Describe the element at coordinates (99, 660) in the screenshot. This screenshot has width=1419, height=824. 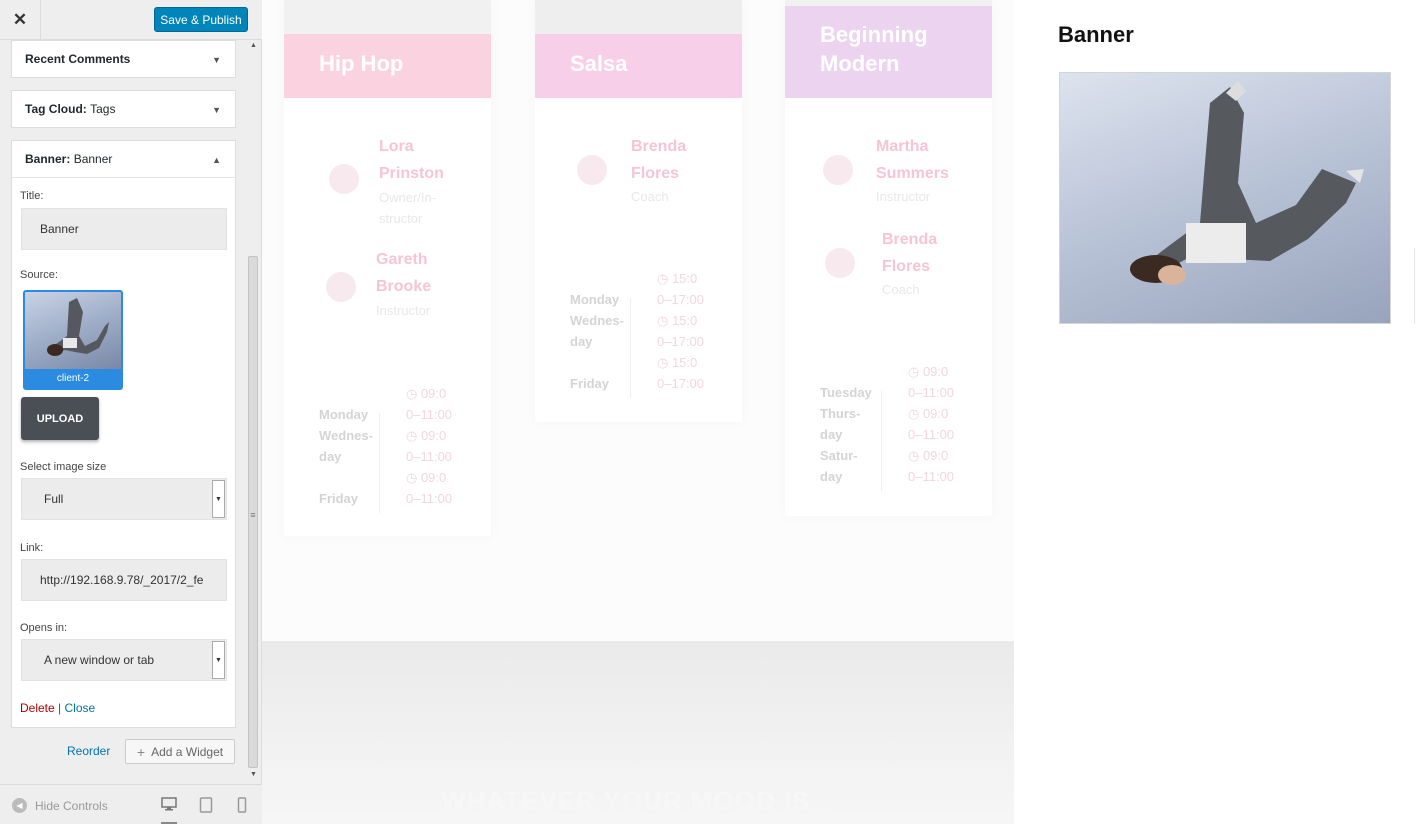
I see `opens-in-value: A new window or tab` at that location.